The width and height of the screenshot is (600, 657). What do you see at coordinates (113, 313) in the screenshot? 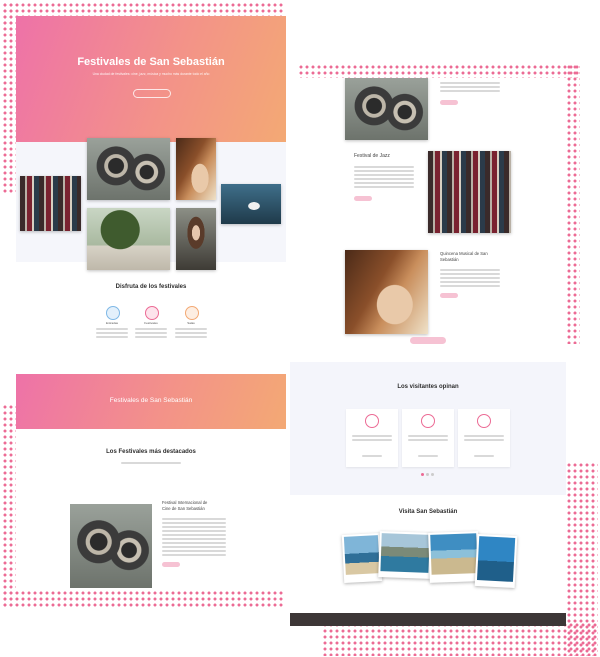
I see `ticket-icon` at bounding box center [113, 313].